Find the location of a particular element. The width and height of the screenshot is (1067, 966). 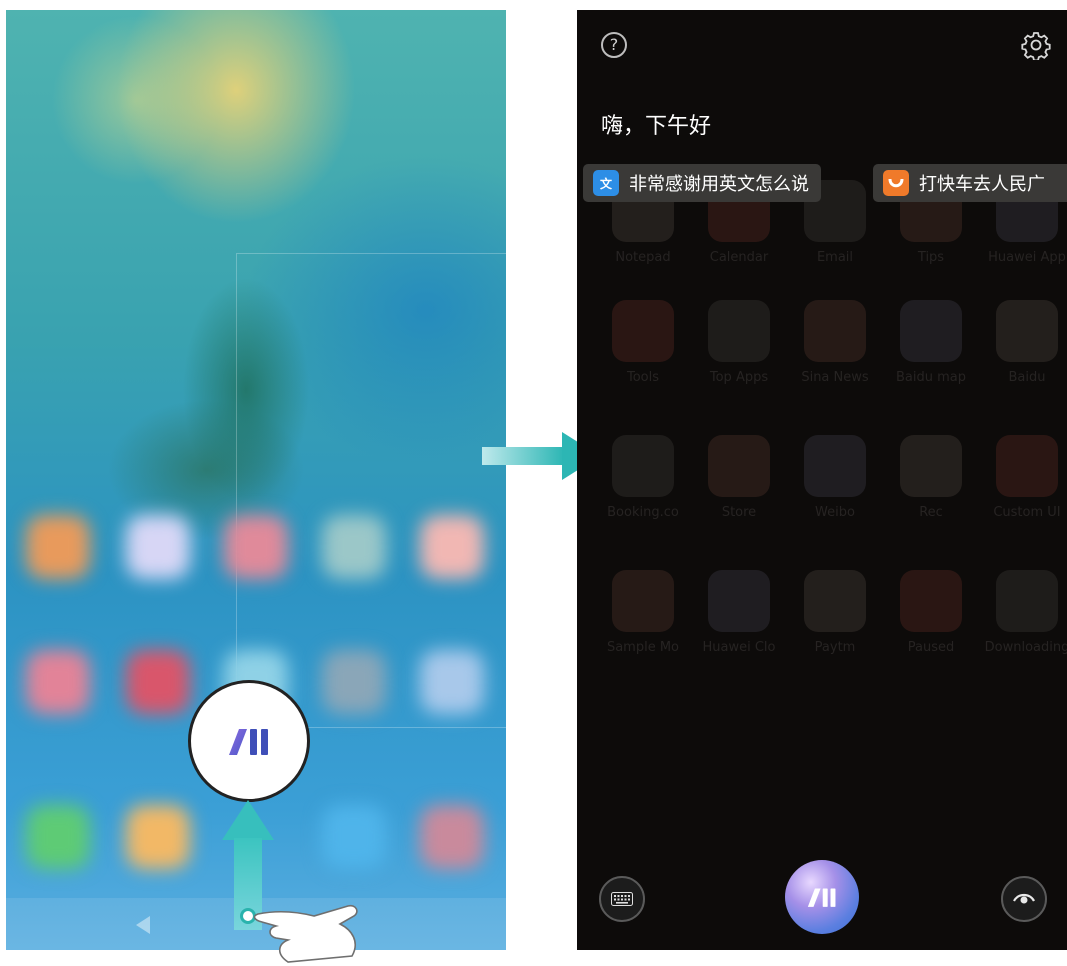

didi-icon is located at coordinates (896, 183).